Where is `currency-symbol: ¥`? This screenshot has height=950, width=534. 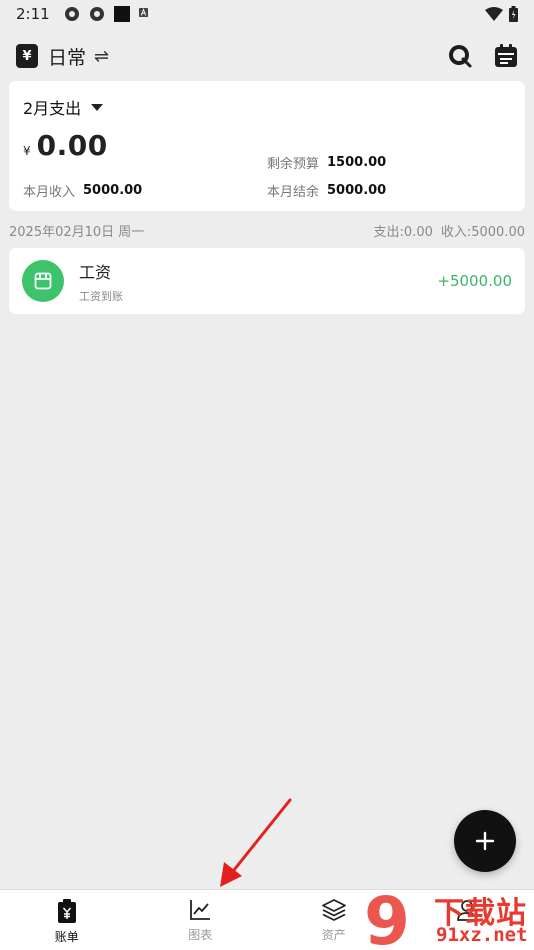 currency-symbol: ¥ is located at coordinates (27, 151).